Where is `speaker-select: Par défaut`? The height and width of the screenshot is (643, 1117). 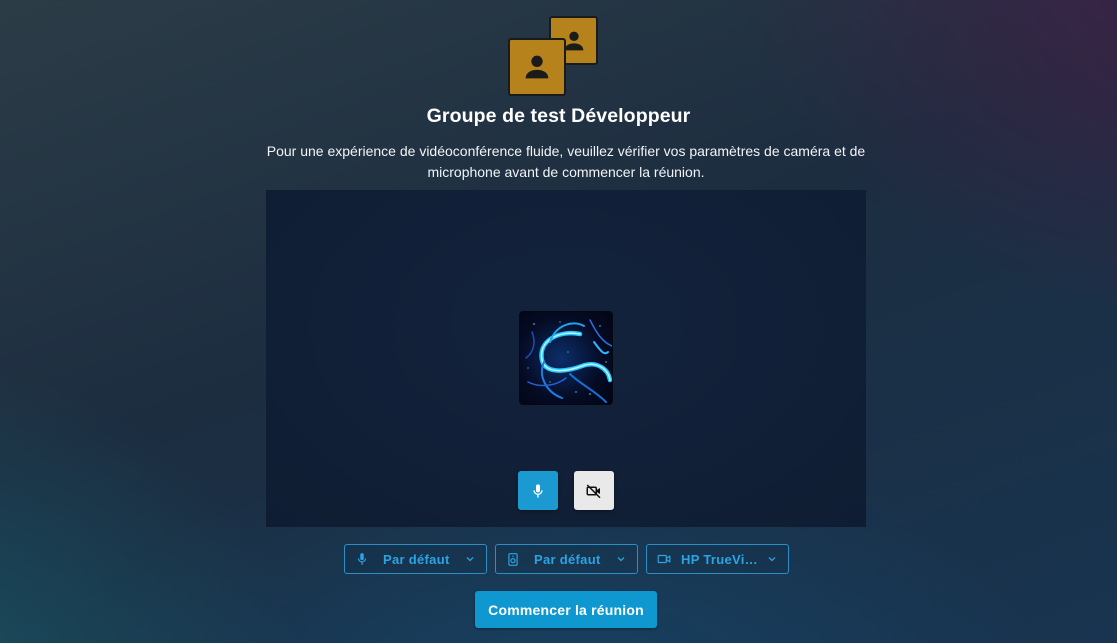 speaker-select: Par défaut is located at coordinates (566, 559).